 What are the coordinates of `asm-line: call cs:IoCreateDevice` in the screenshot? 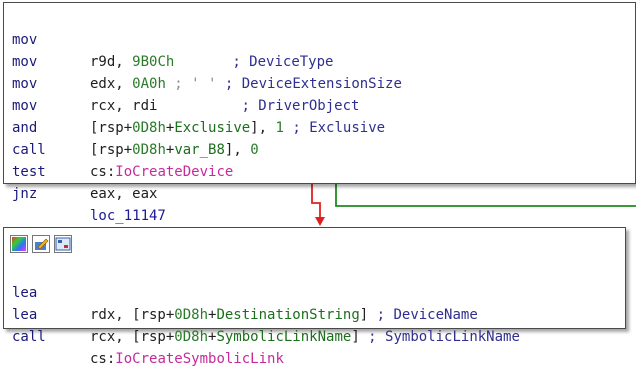 It's located at (122, 148).